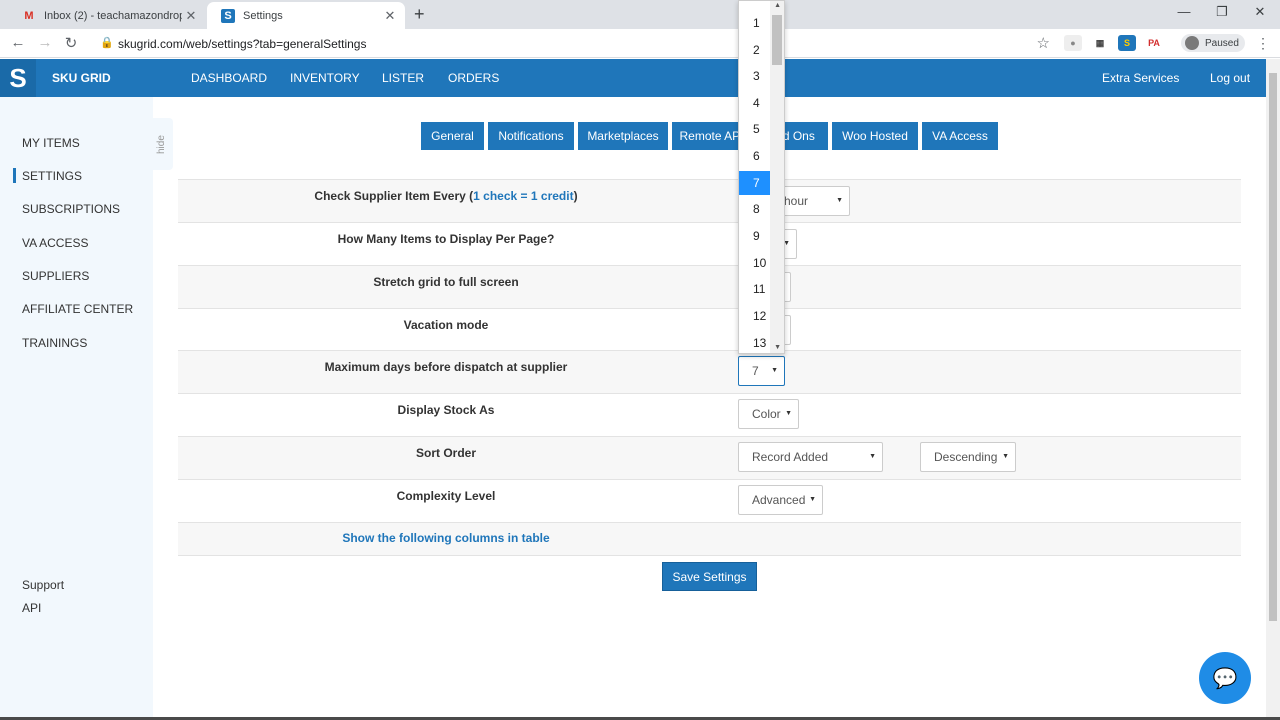 The width and height of the screenshot is (1280, 720). I want to click on show-columns-link: Show the following columns in table, so click(446, 538).